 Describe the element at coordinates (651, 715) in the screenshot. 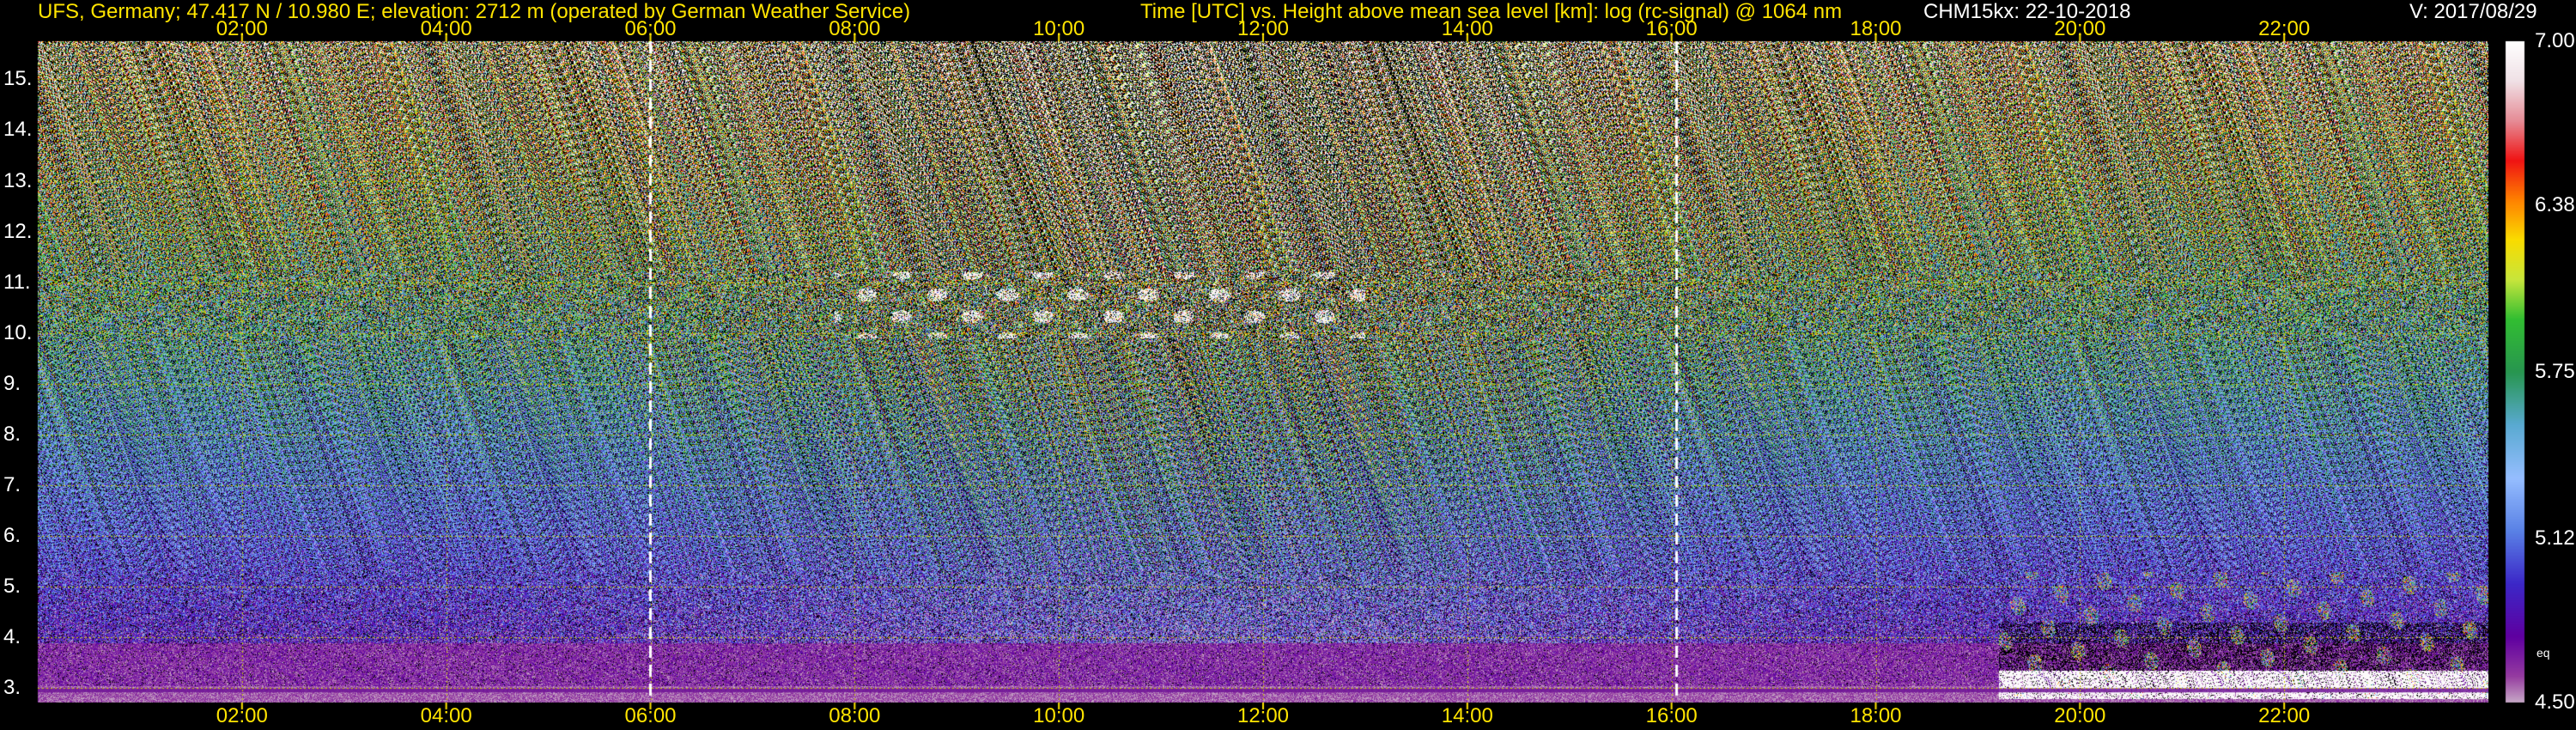

I see `x-tick-label-bottom: 06:00` at that location.